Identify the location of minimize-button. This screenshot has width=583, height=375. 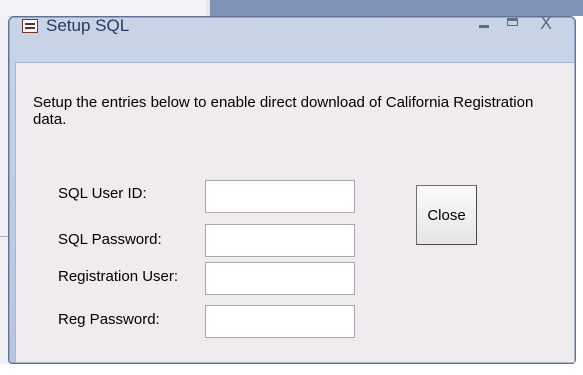
(484, 23).